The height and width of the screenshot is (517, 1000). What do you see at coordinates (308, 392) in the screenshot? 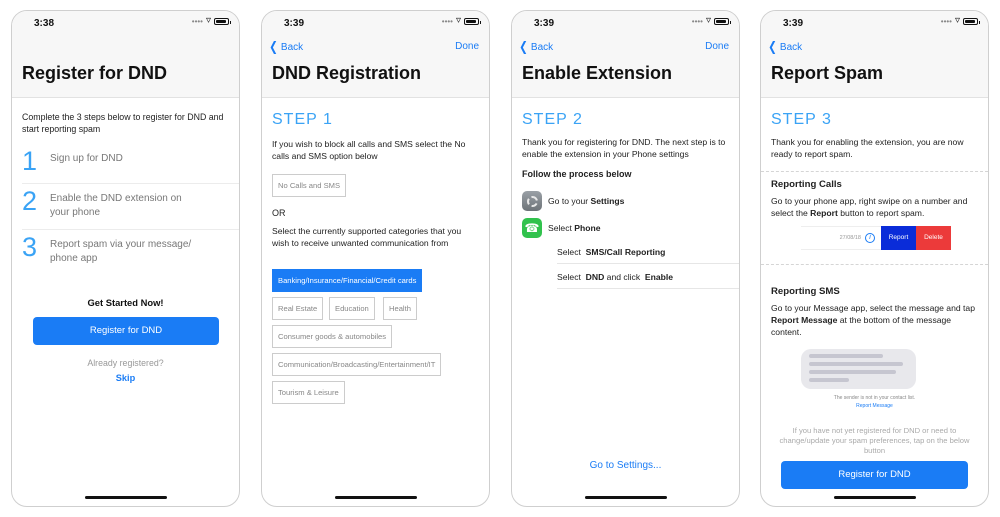
I see `category-chip-tourism: Tourism & Leisure` at bounding box center [308, 392].